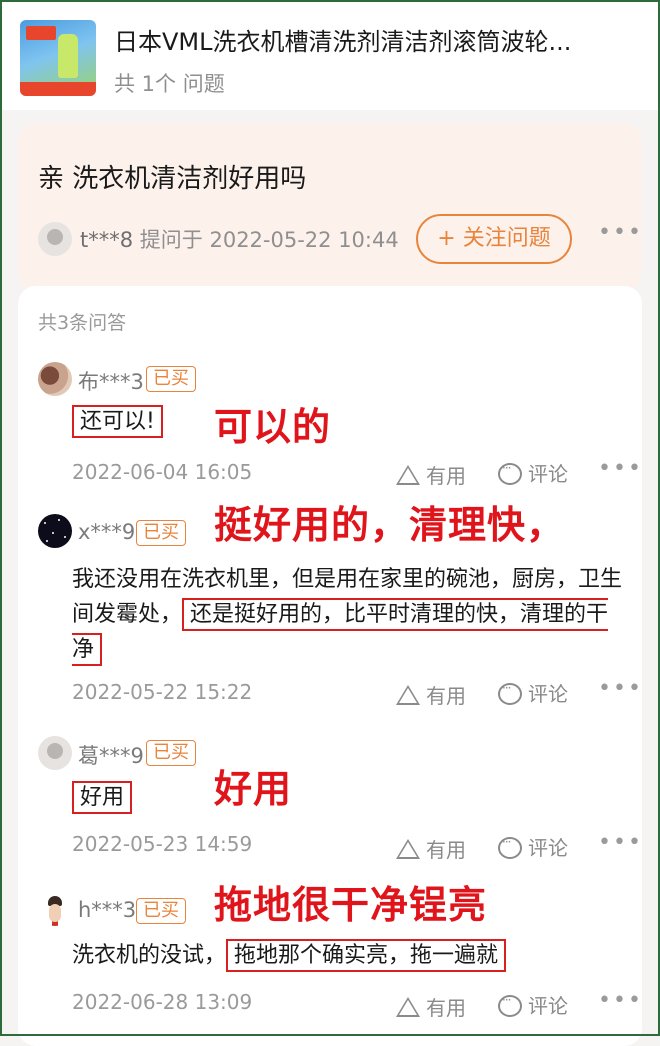 The image size is (660, 1046). Describe the element at coordinates (107, 240) in the screenshot. I see `asker-name: t***8` at that location.